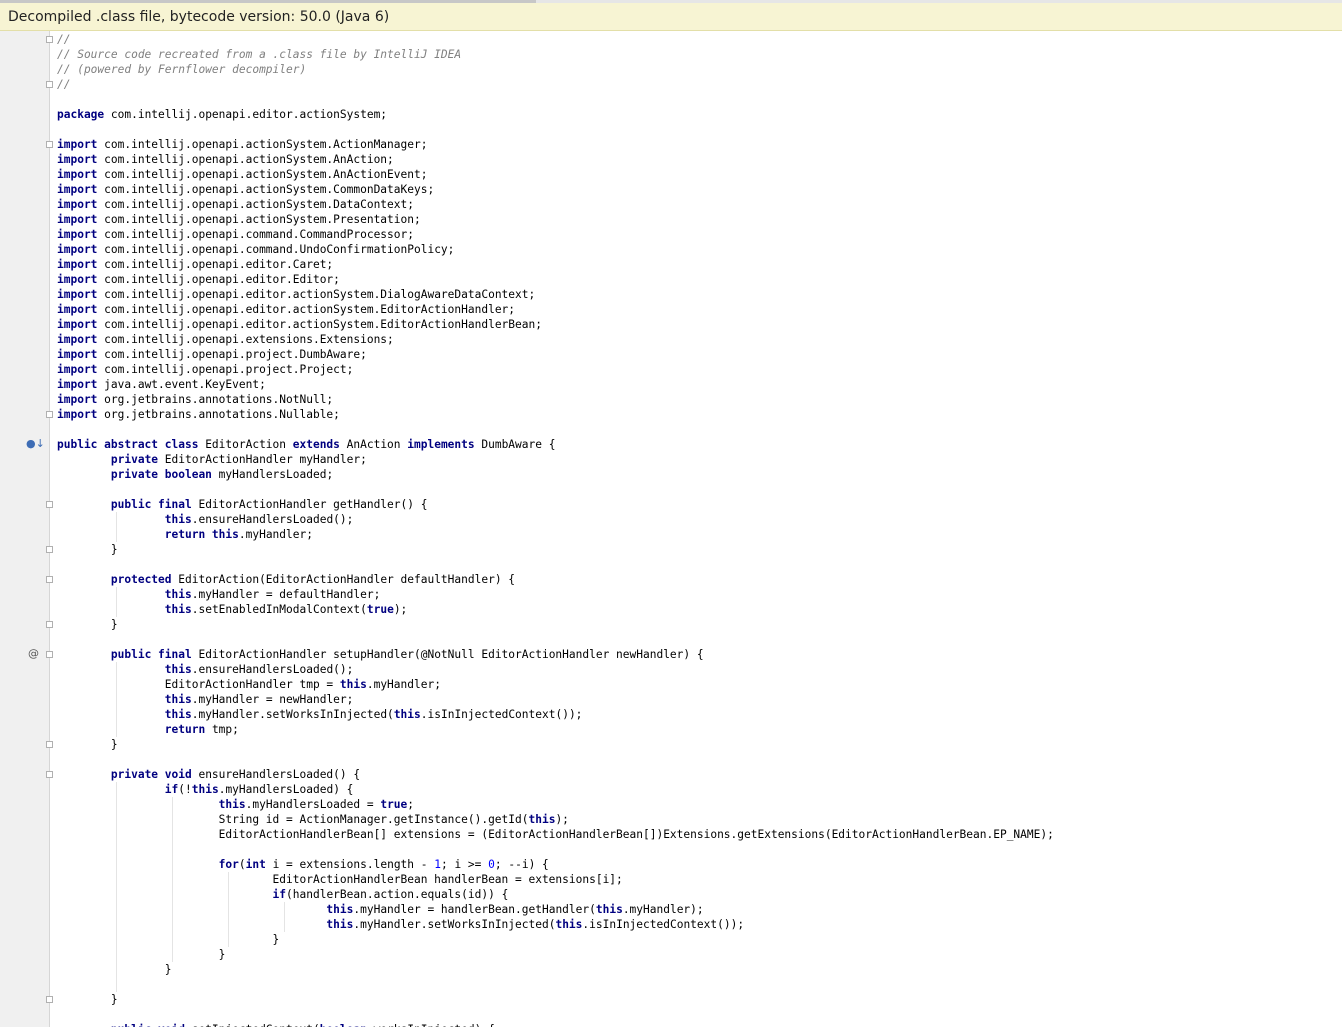 This screenshot has width=1342, height=1027. I want to click on code-token: java.awt.event.KeyEvent;, so click(181, 384).